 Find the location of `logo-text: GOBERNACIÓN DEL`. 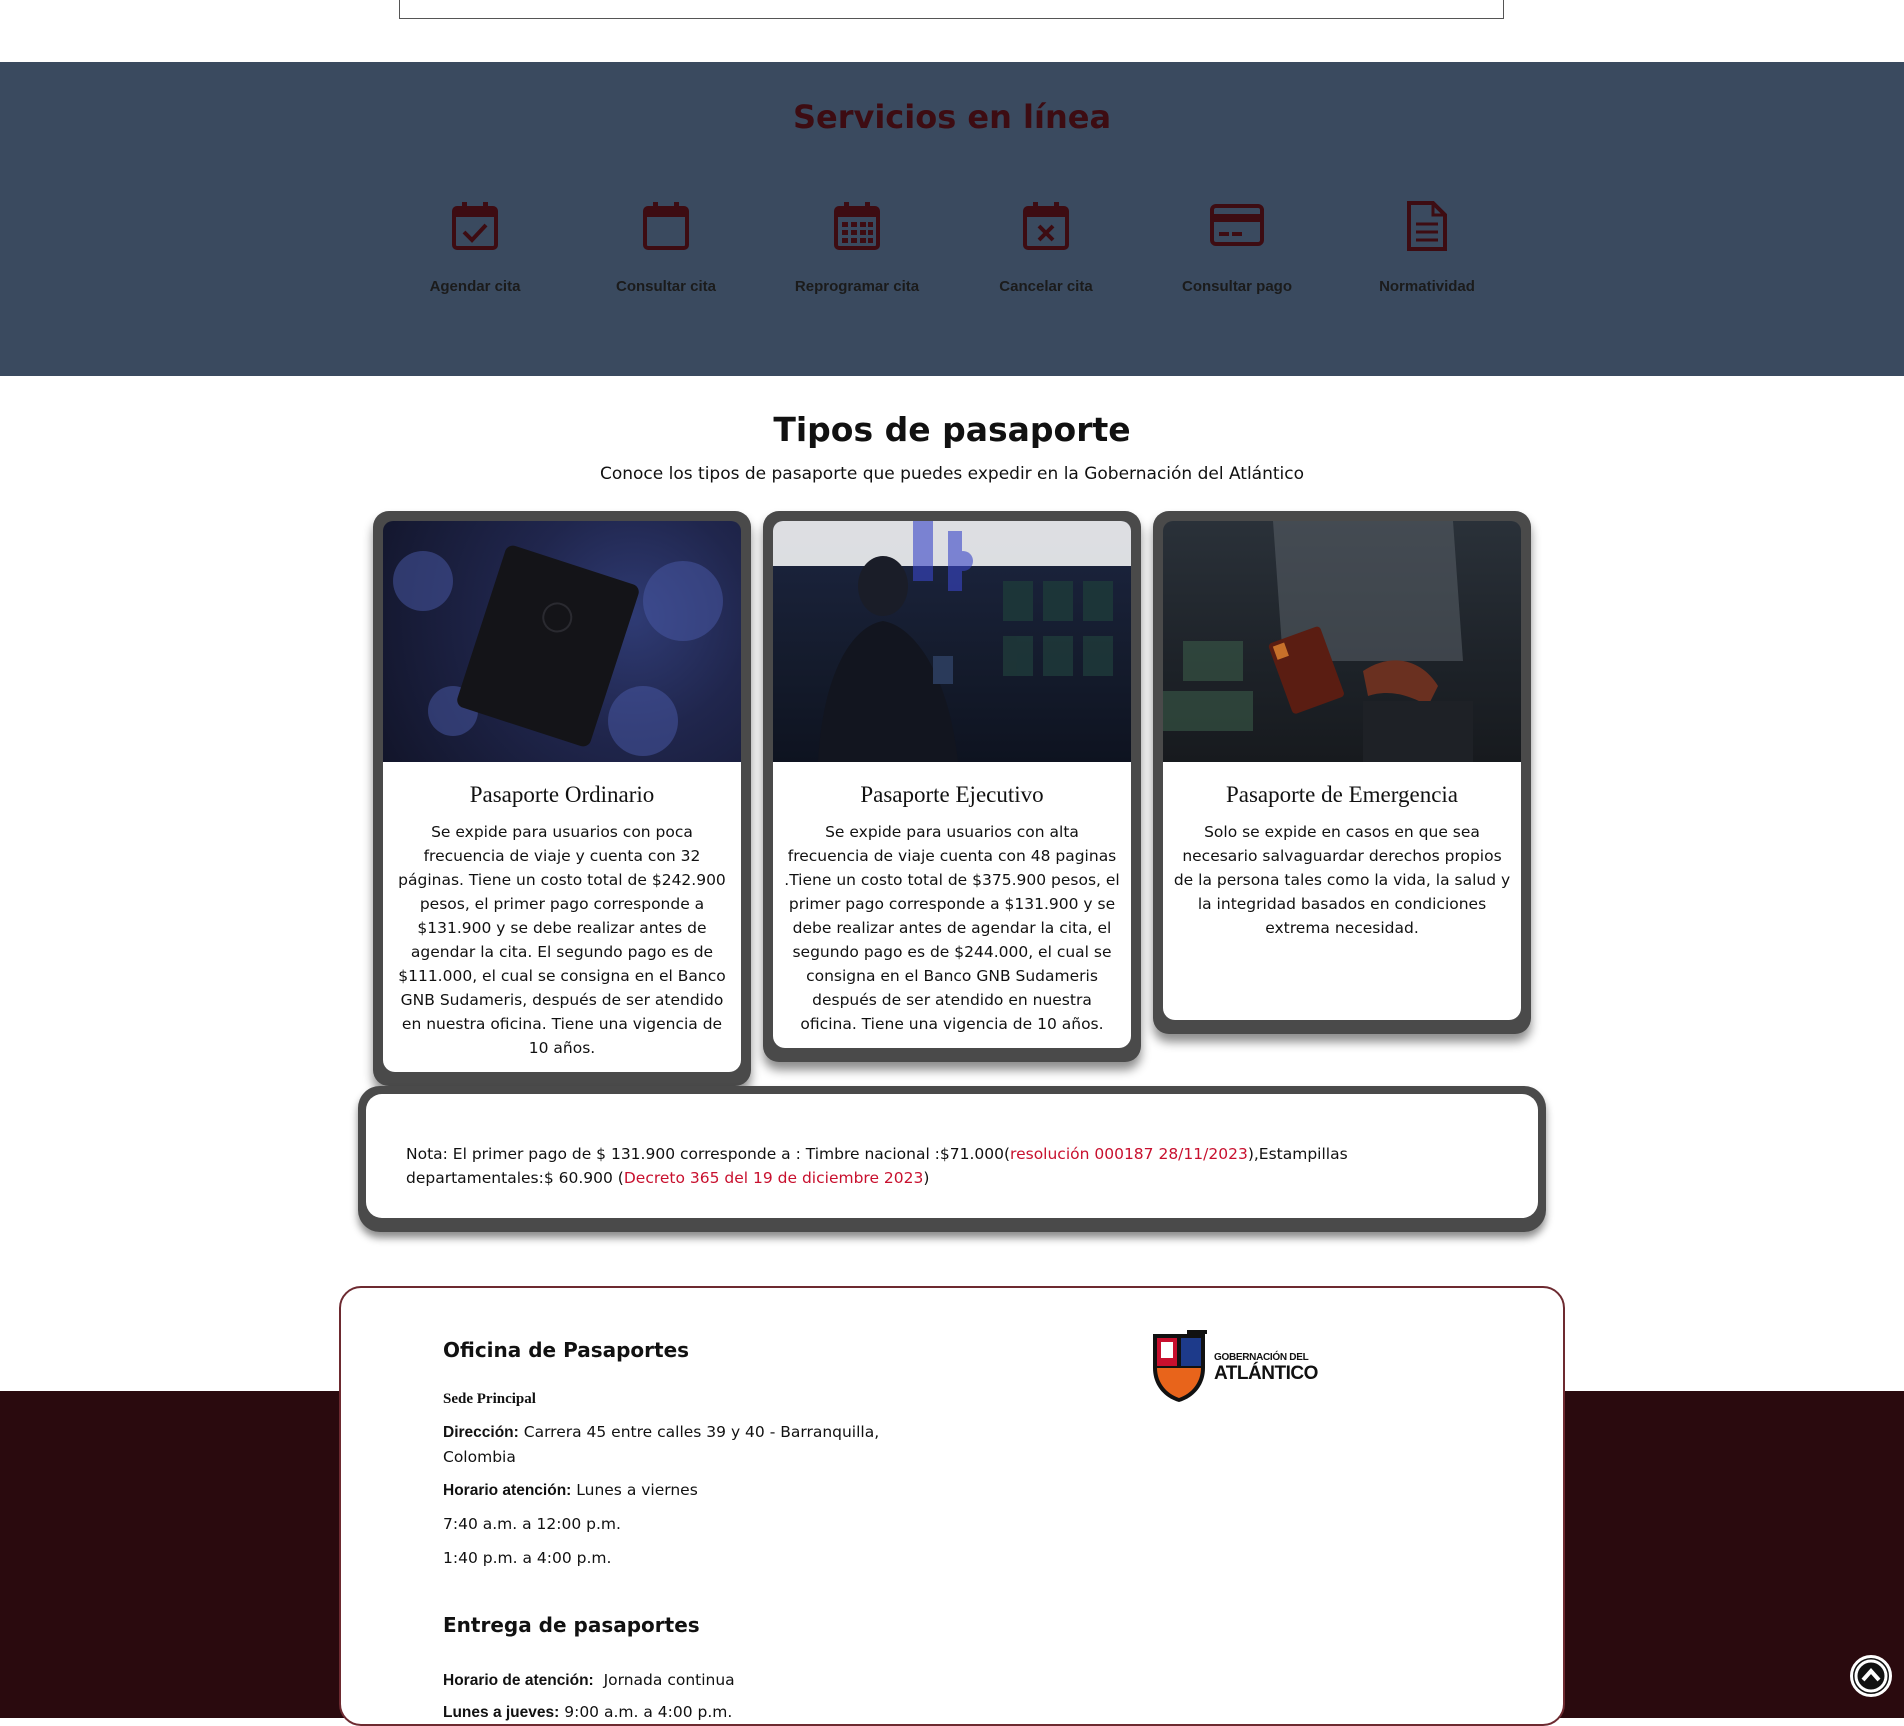

logo-text: GOBERNACIÓN DEL is located at coordinates (1261, 1357).